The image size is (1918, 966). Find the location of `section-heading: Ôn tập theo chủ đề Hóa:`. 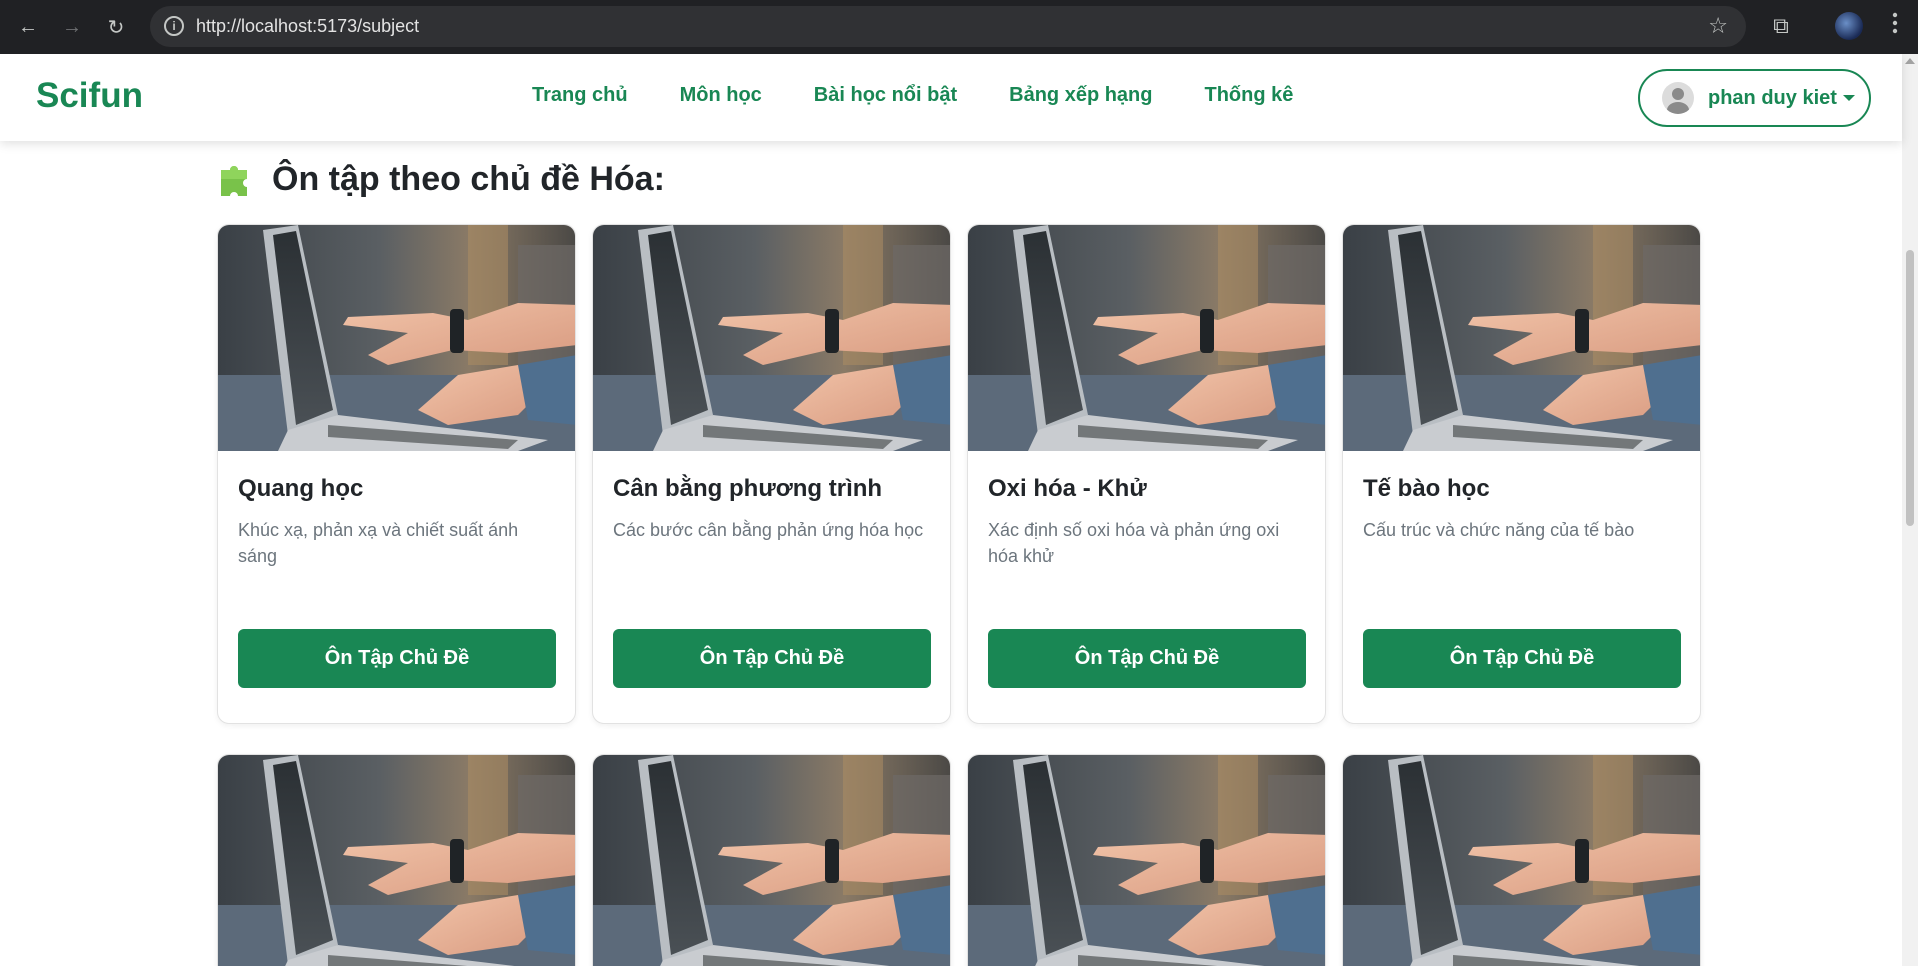

section-heading: Ôn tập theo chủ đề Hóa: is located at coordinates (441, 179).